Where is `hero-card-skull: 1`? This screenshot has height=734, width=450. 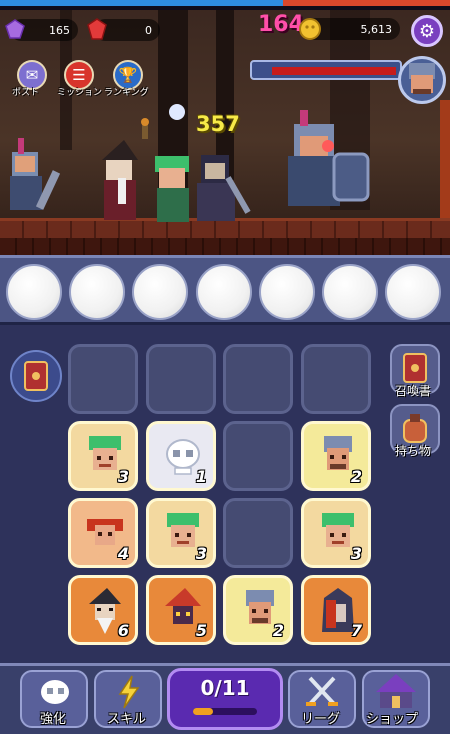
hero-card-skull: 1 is located at coordinates (181, 456).